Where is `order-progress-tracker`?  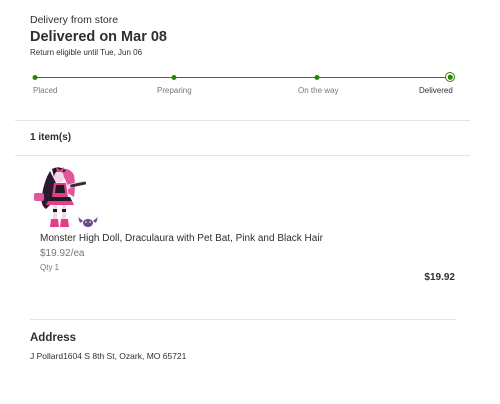 order-progress-tracker is located at coordinates (243, 77).